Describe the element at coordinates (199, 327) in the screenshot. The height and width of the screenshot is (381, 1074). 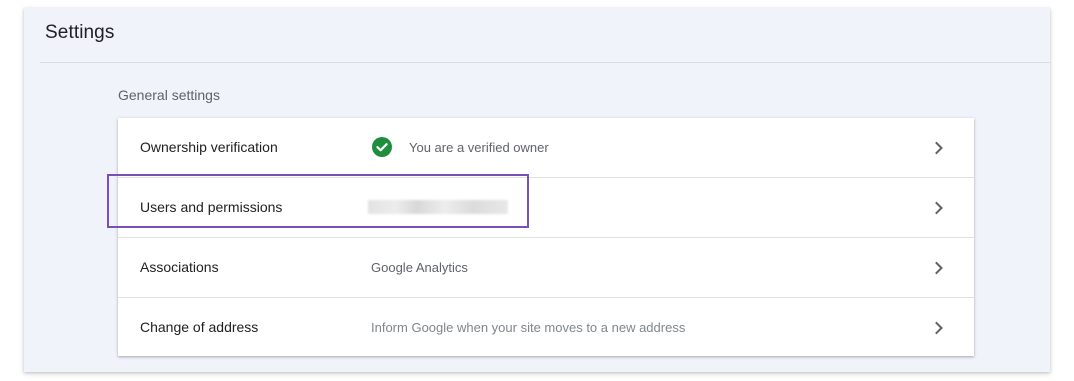
I see `row-label: Change of address` at that location.